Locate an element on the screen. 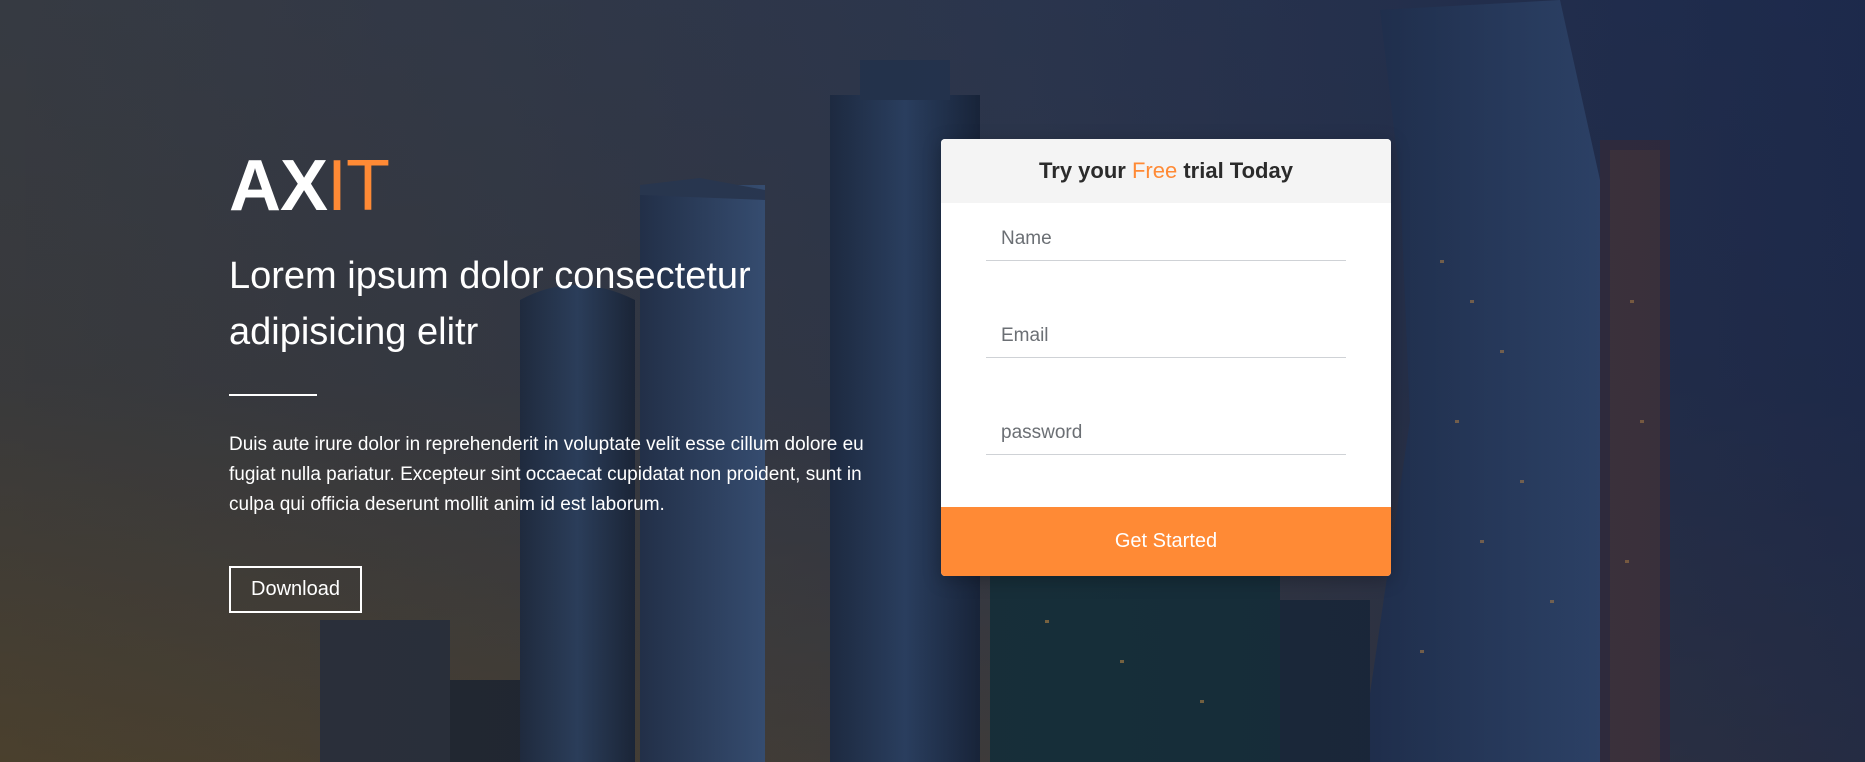 Image resolution: width=1865 pixels, height=762 pixels. form-title-before: Try your is located at coordinates (1085, 170).